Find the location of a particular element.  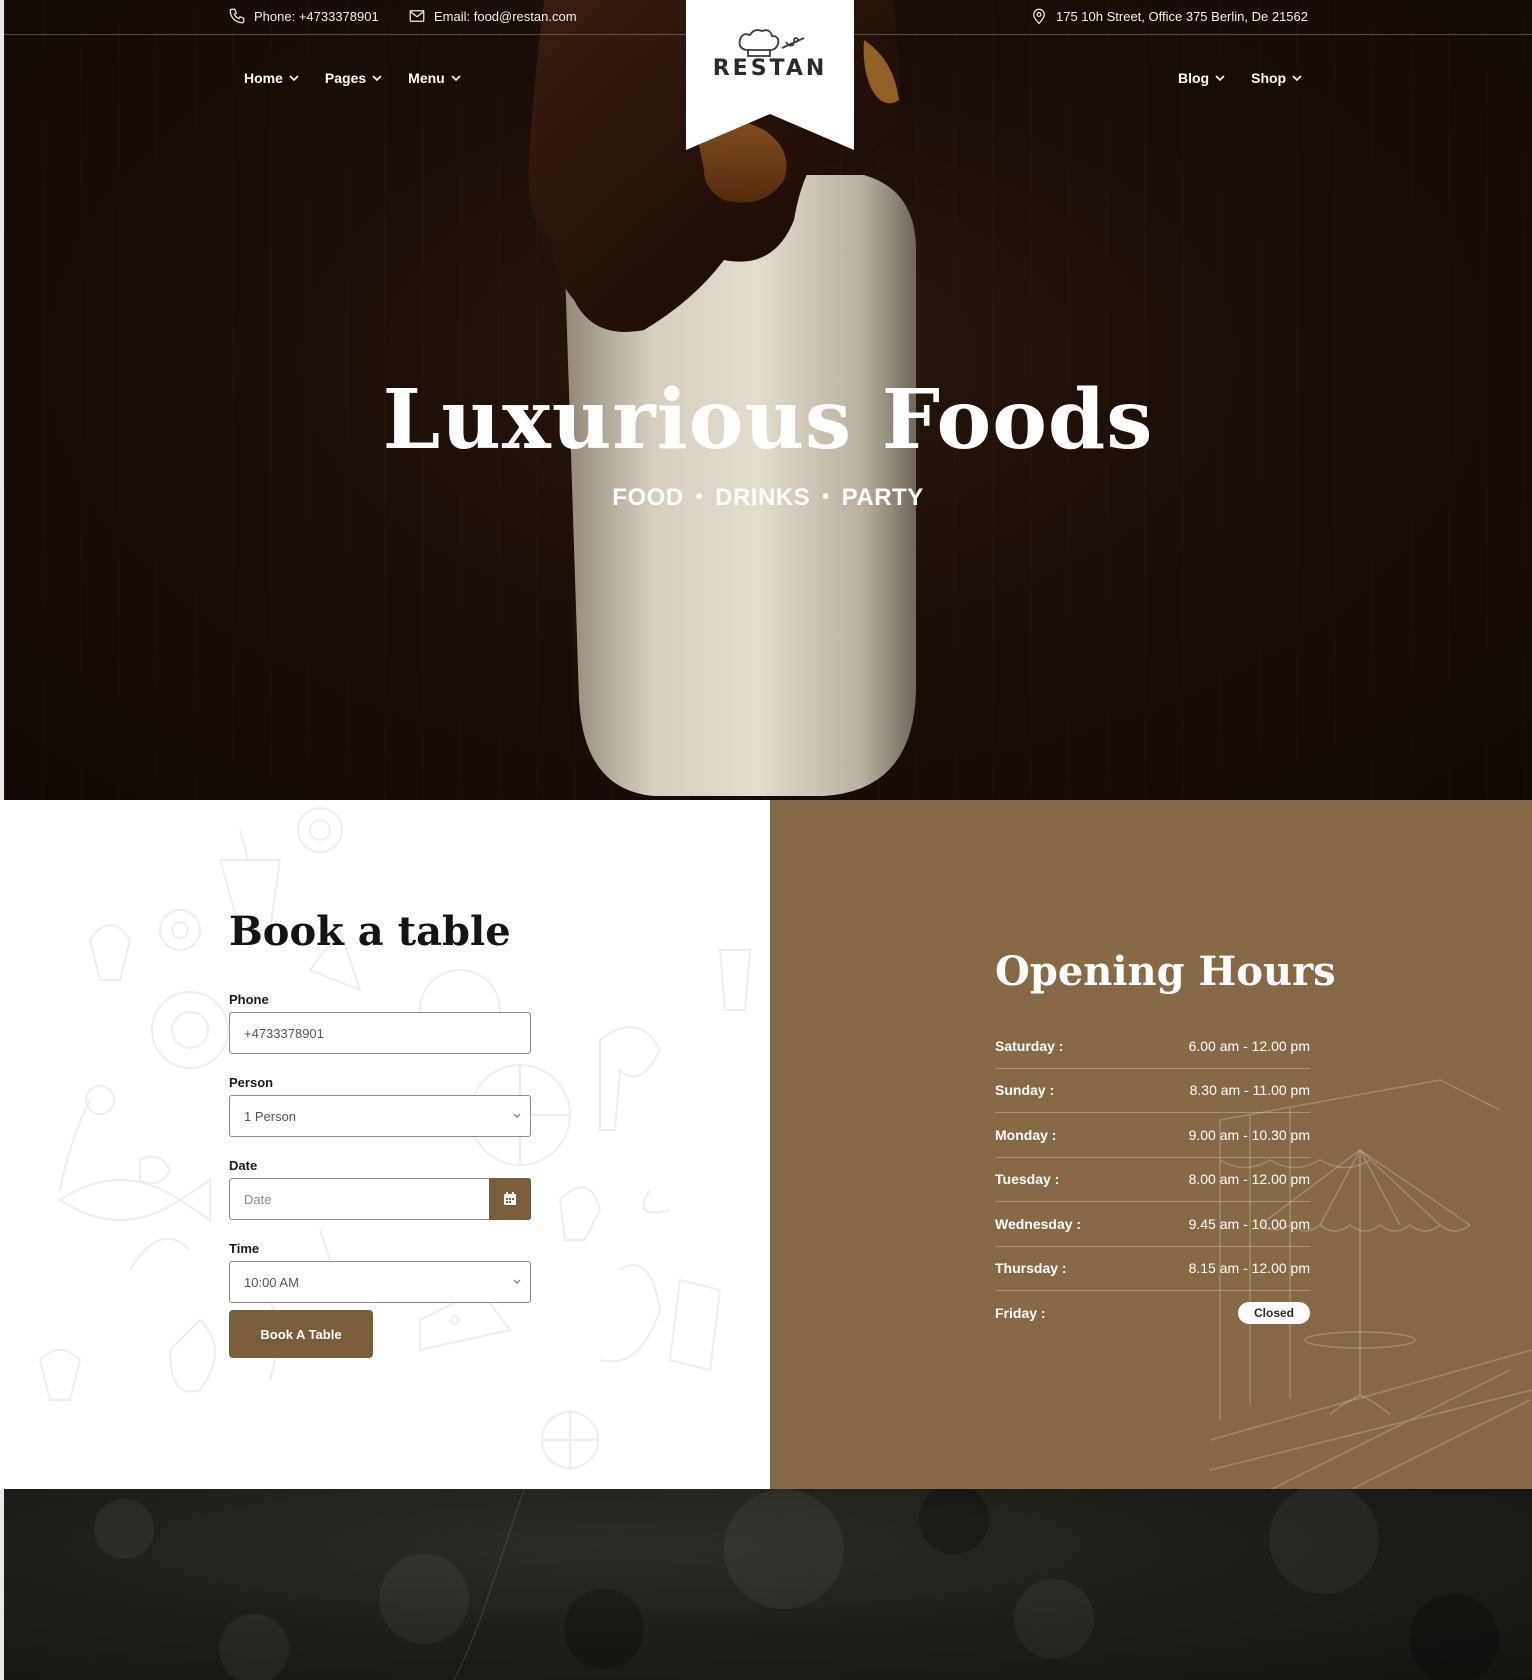

hours-day: Monday : is located at coordinates (1026, 1134).